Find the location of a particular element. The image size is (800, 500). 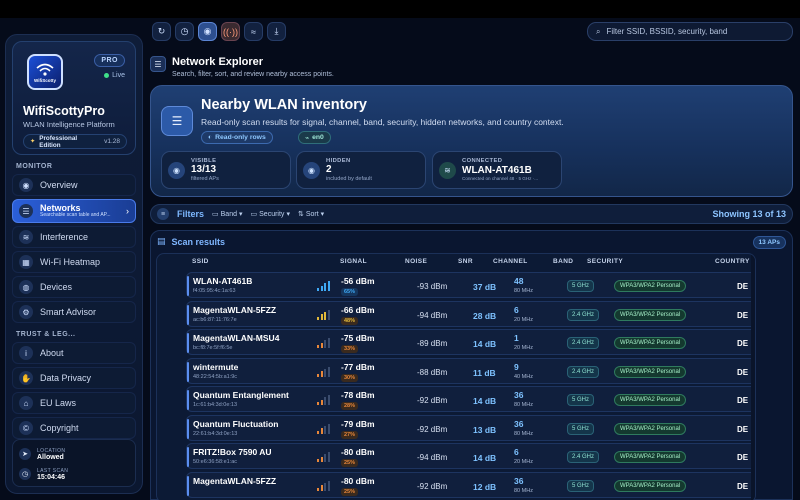

table-icon: ▤ is located at coordinates (161, 241).